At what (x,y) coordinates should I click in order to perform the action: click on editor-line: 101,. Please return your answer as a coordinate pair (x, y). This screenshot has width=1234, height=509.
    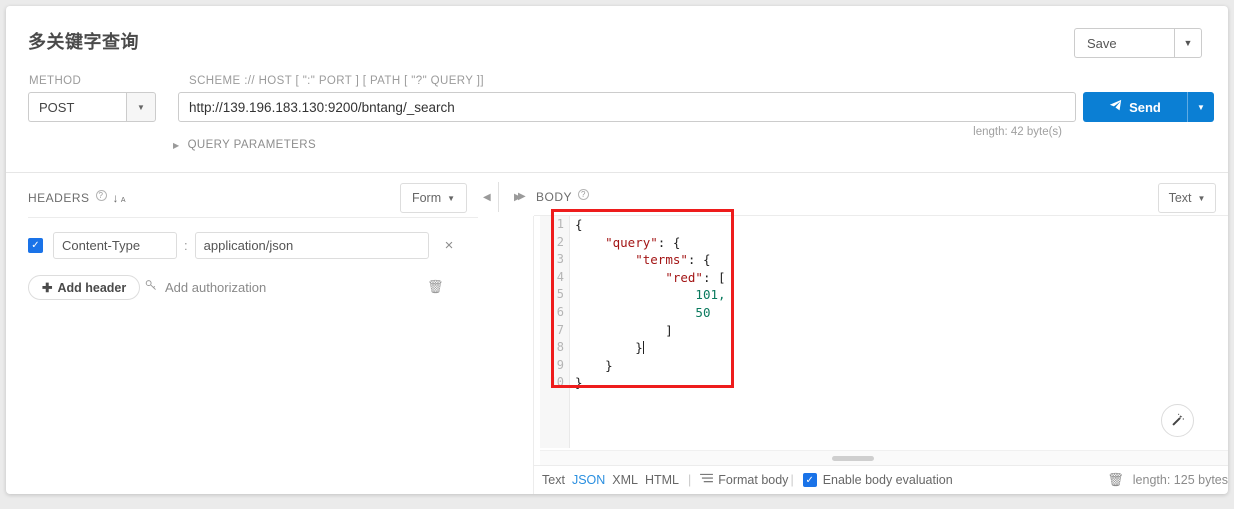
    Looking at the image, I should click on (710, 295).